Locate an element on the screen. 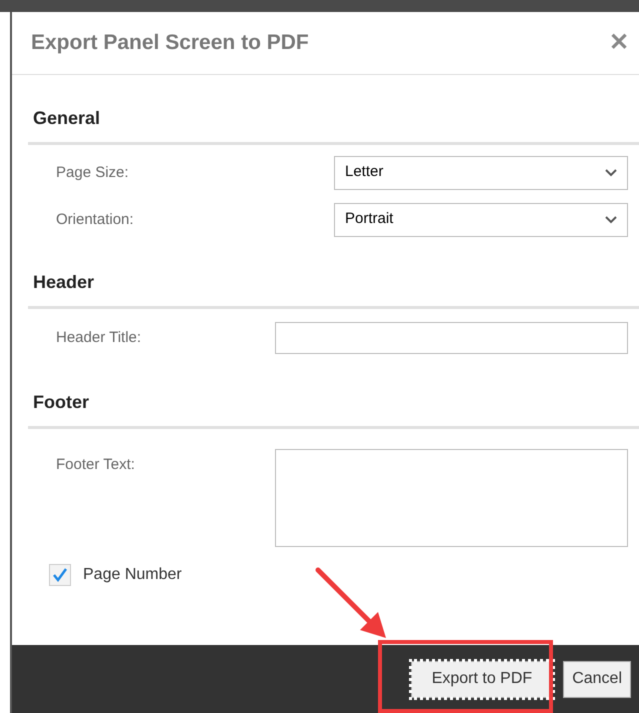  section-heading: Footer is located at coordinates (61, 402).